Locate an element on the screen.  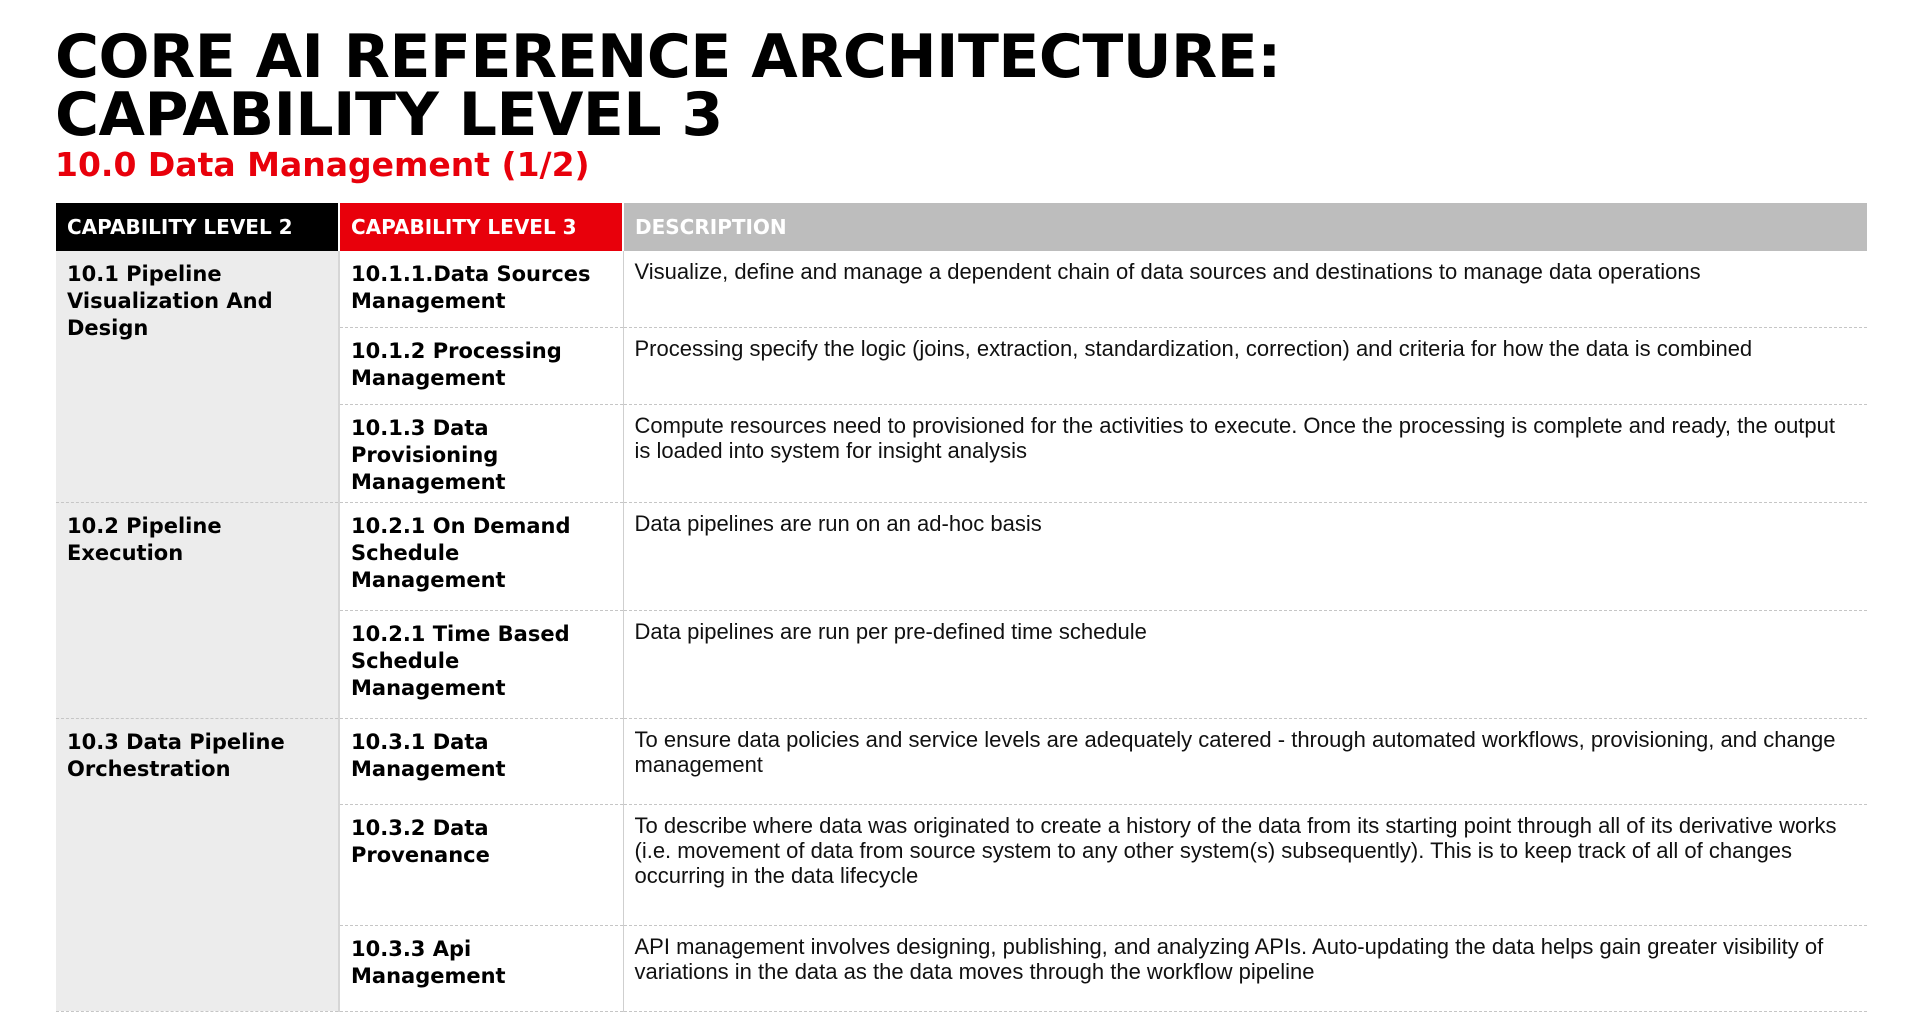
section-subtitle: 10.0 Data Management (1/2) is located at coordinates (322, 164).